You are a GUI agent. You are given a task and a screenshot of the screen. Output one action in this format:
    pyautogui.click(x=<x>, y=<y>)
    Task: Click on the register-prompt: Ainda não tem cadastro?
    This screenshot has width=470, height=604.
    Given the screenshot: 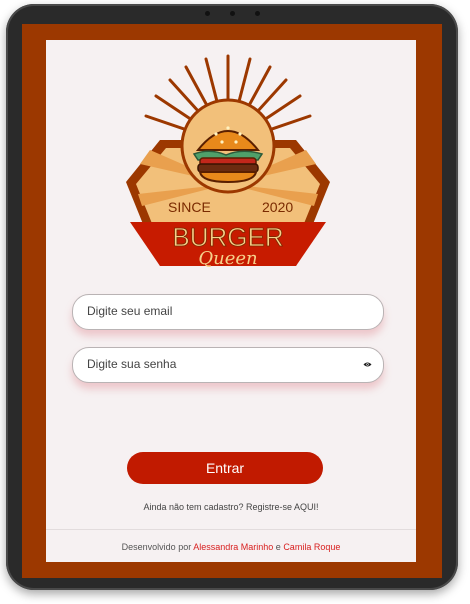 What is the action you would take?
    pyautogui.click(x=193, y=507)
    